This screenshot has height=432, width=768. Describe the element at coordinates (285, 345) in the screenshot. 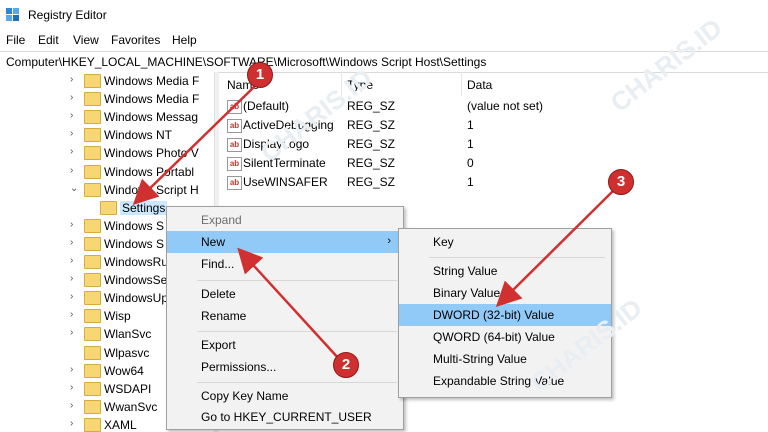

I see `menu-item-export: Export` at that location.